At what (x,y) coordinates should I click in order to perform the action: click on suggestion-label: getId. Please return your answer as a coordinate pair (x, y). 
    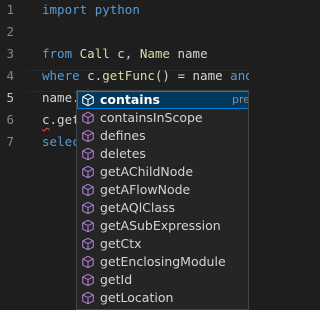
    Looking at the image, I should click on (116, 279).